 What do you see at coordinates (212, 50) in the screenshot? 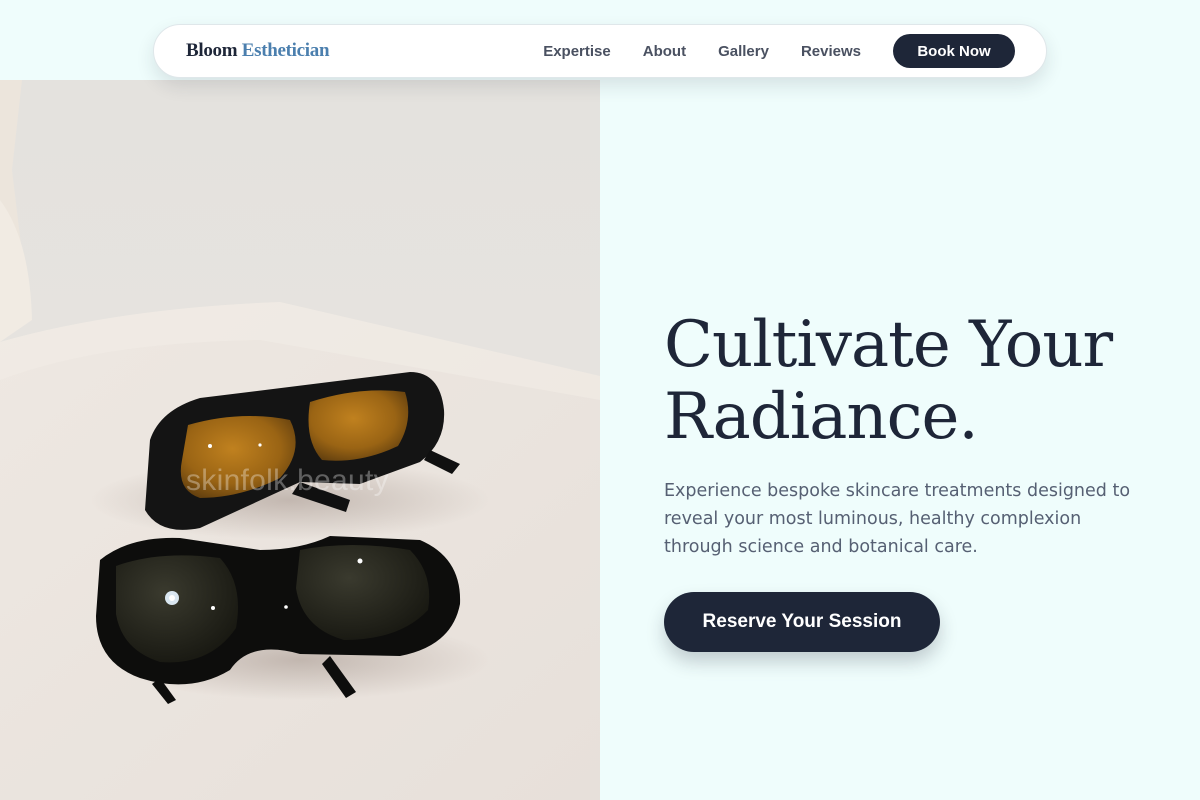
I see `brand-name-primary: Bloom` at bounding box center [212, 50].